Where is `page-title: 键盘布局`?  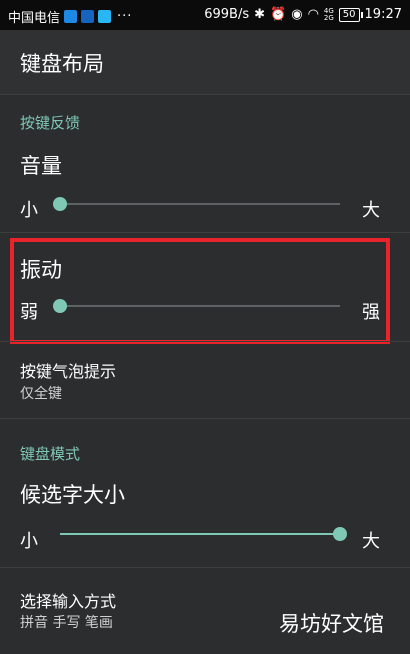 page-title: 键盘布局 is located at coordinates (62, 64).